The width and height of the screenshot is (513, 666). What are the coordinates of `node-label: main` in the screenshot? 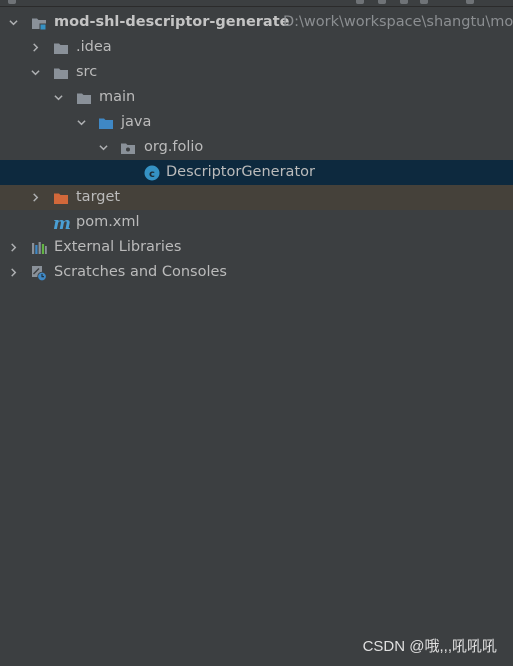 It's located at (117, 97).